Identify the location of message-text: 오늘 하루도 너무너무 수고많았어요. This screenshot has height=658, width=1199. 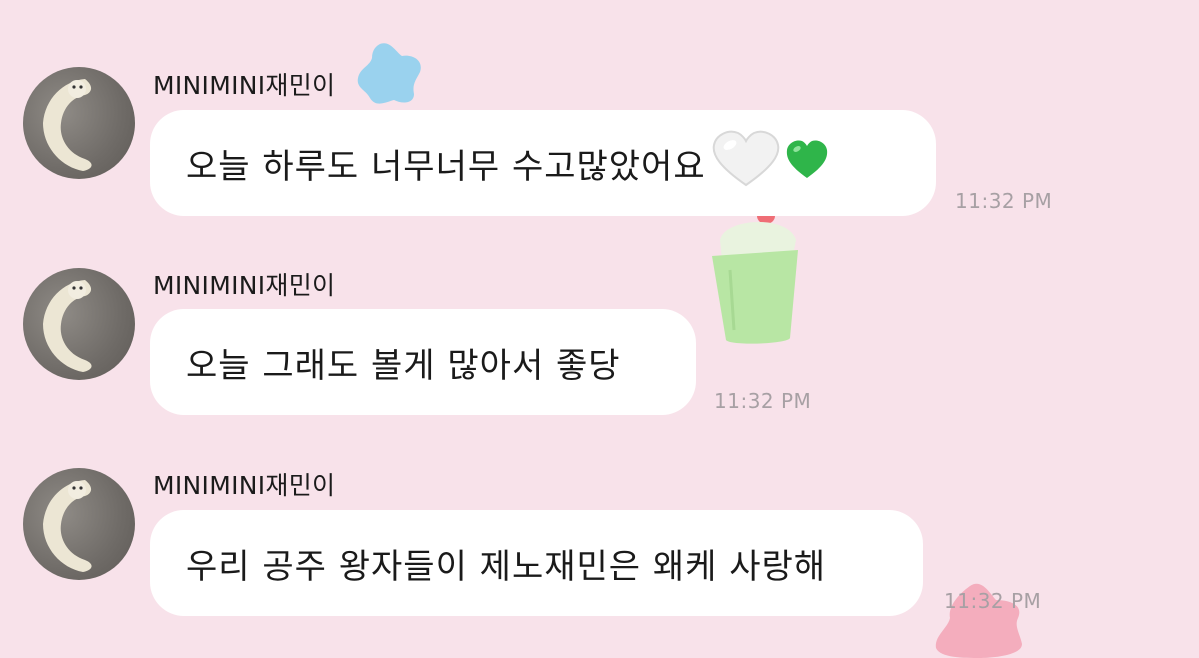
(446, 166).